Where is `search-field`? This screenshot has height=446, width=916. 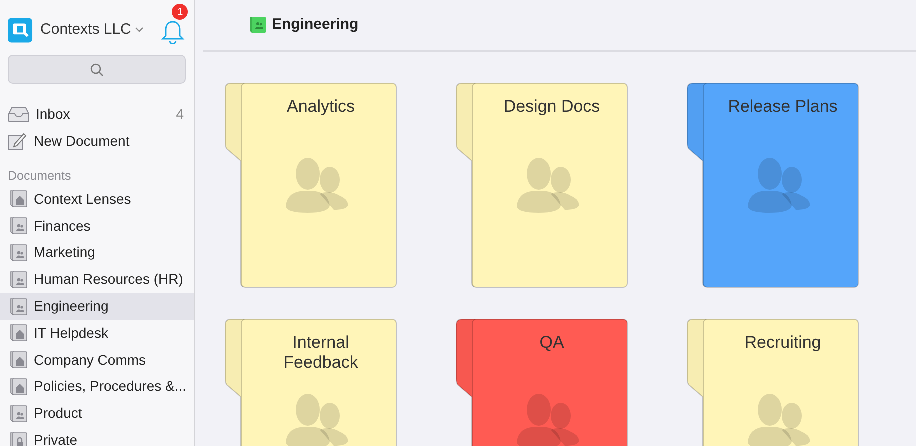
search-field is located at coordinates (97, 69).